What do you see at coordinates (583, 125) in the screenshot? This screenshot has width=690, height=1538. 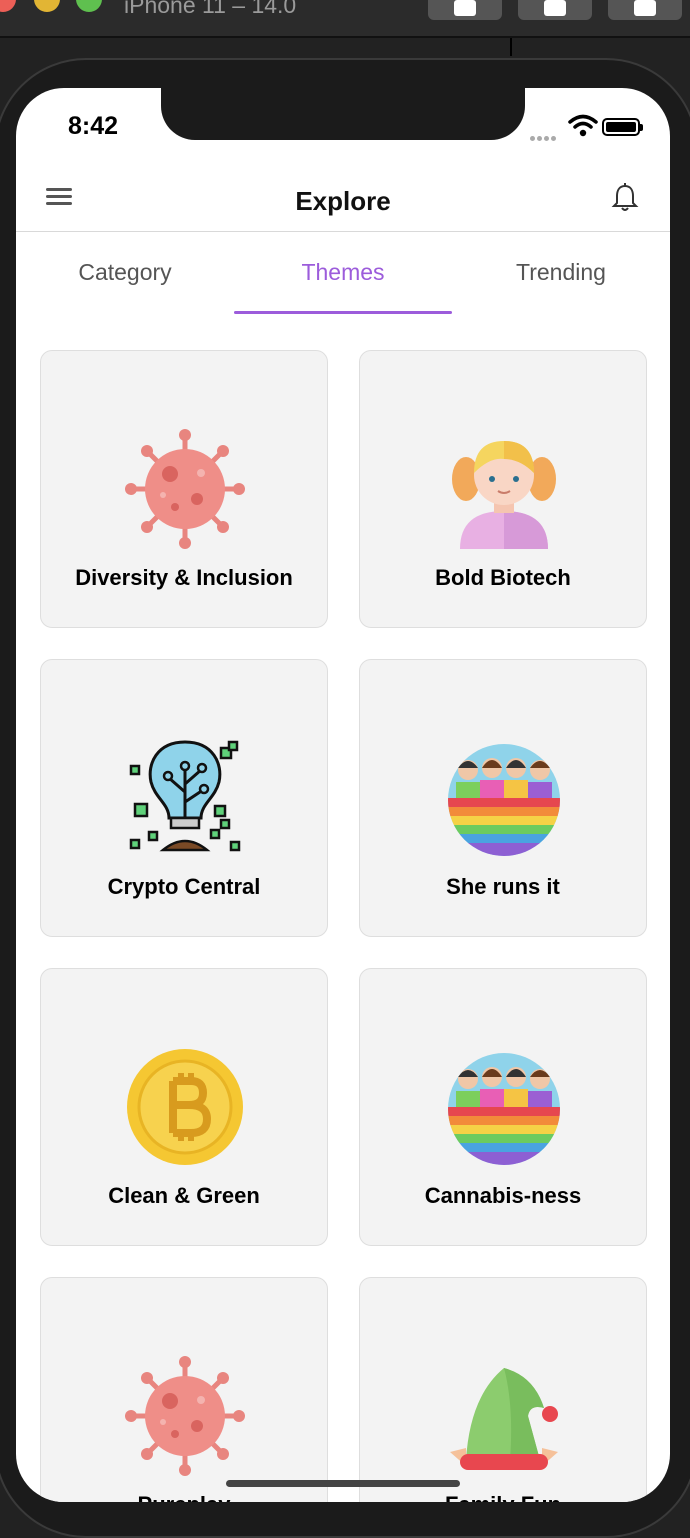 I see `wifi-icon` at bounding box center [583, 125].